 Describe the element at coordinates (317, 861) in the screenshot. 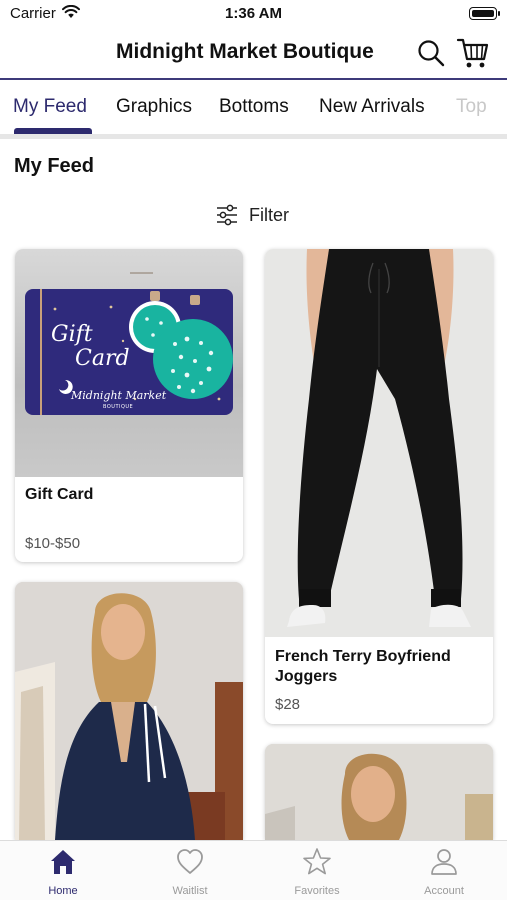

I see `star-icon` at that location.